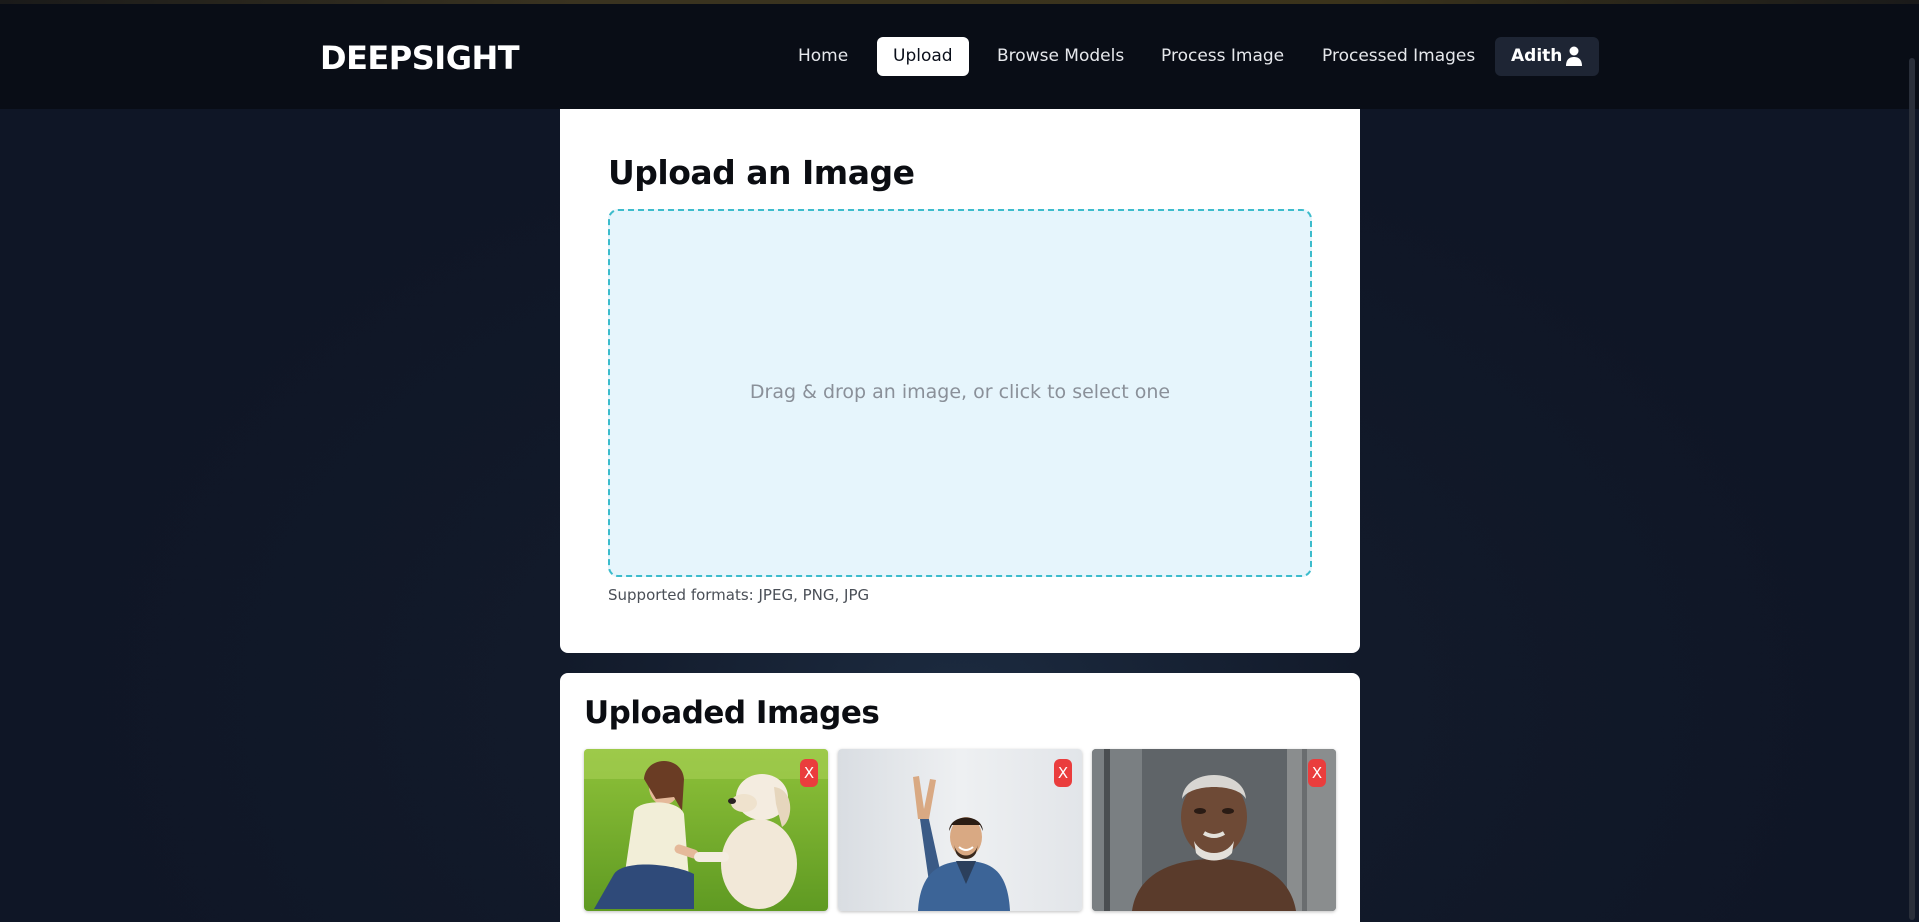  Describe the element at coordinates (732, 713) in the screenshot. I see `uploaded-images-title: Uploaded Images` at that location.